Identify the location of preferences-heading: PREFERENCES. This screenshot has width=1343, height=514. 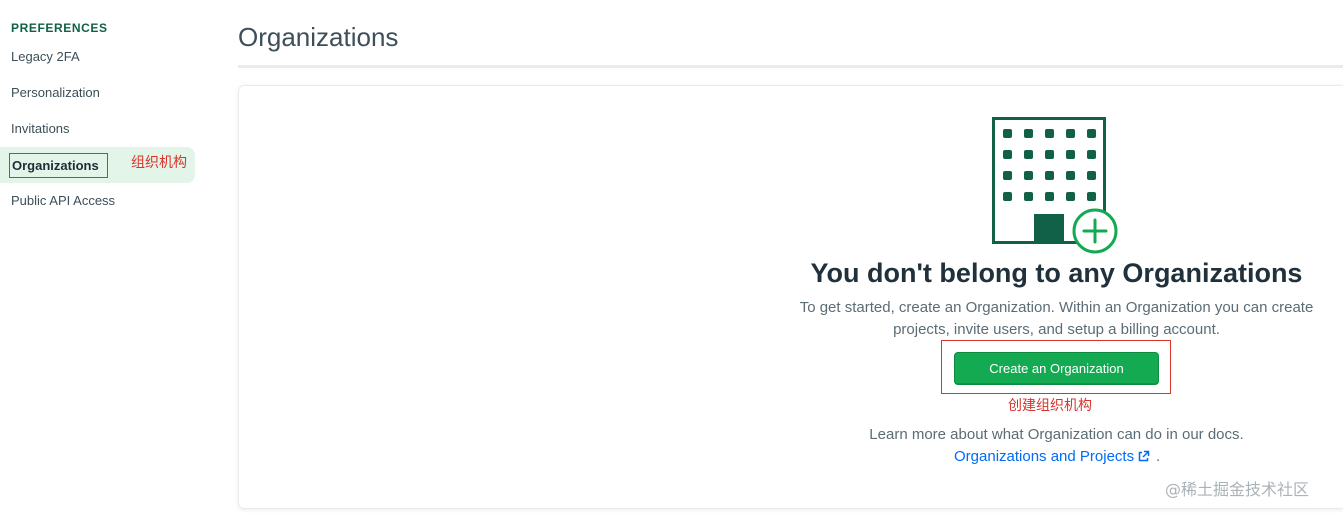
(59, 28).